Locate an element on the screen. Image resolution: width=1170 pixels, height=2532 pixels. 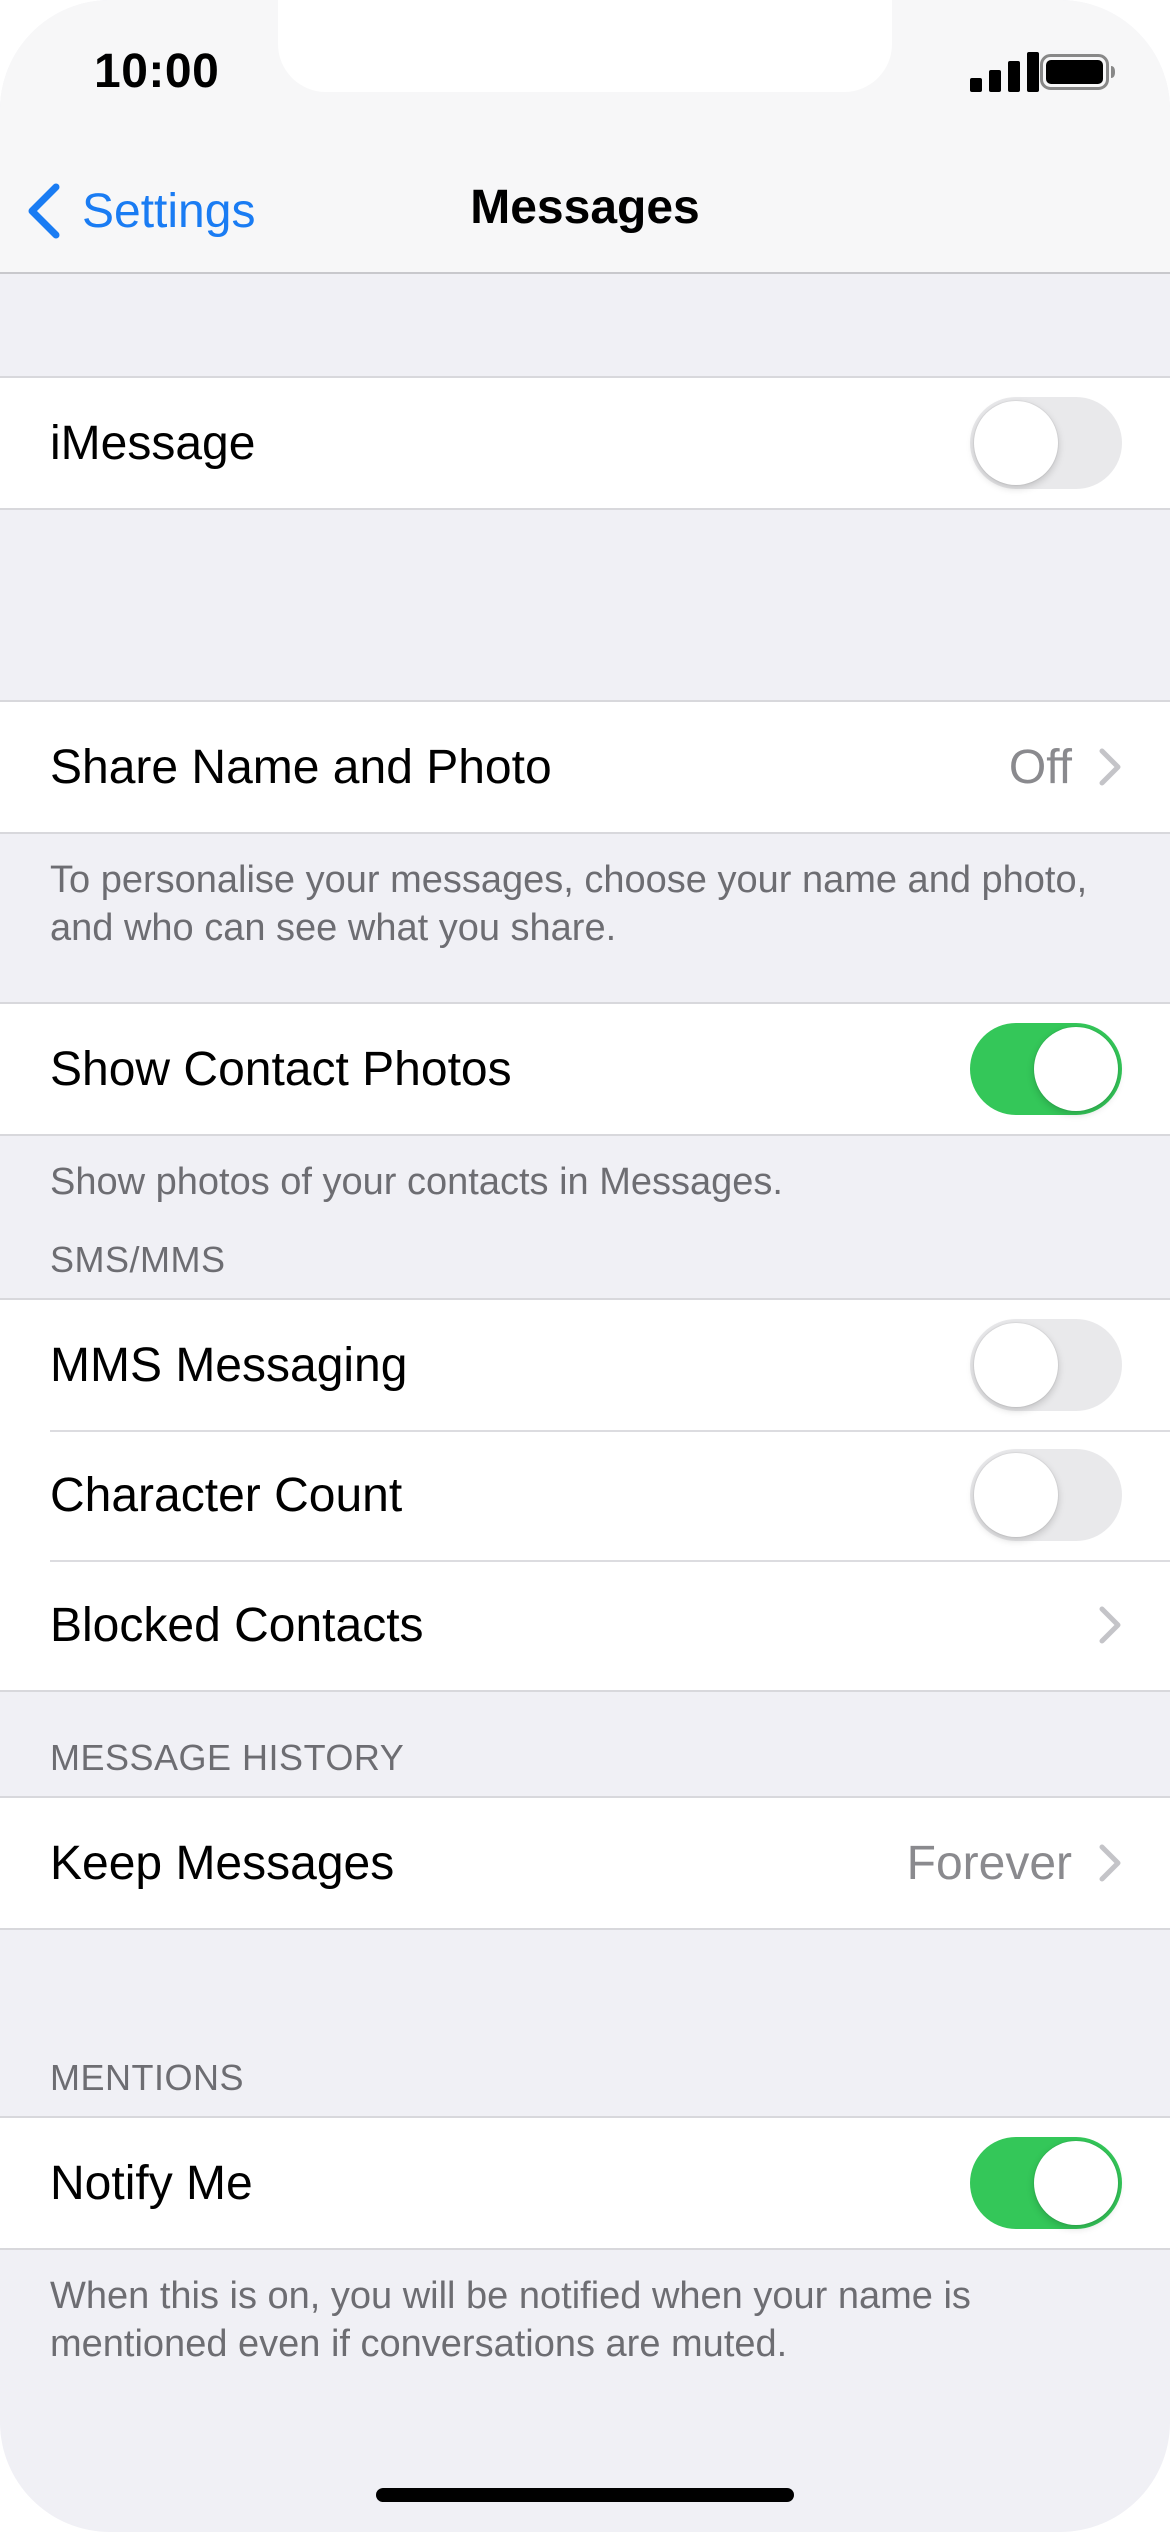
notch is located at coordinates (585, 46).